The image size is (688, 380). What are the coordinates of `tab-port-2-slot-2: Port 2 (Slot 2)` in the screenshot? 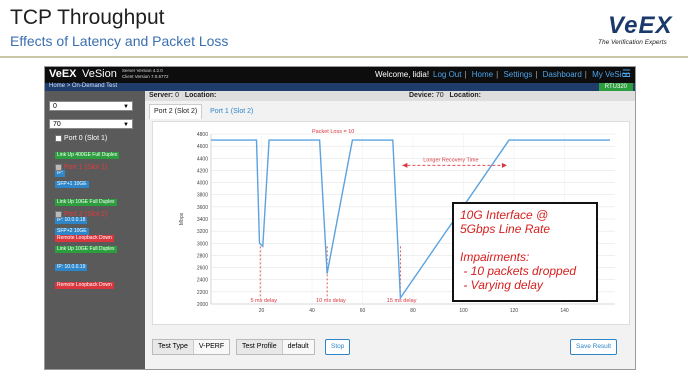 It's located at (176, 111).